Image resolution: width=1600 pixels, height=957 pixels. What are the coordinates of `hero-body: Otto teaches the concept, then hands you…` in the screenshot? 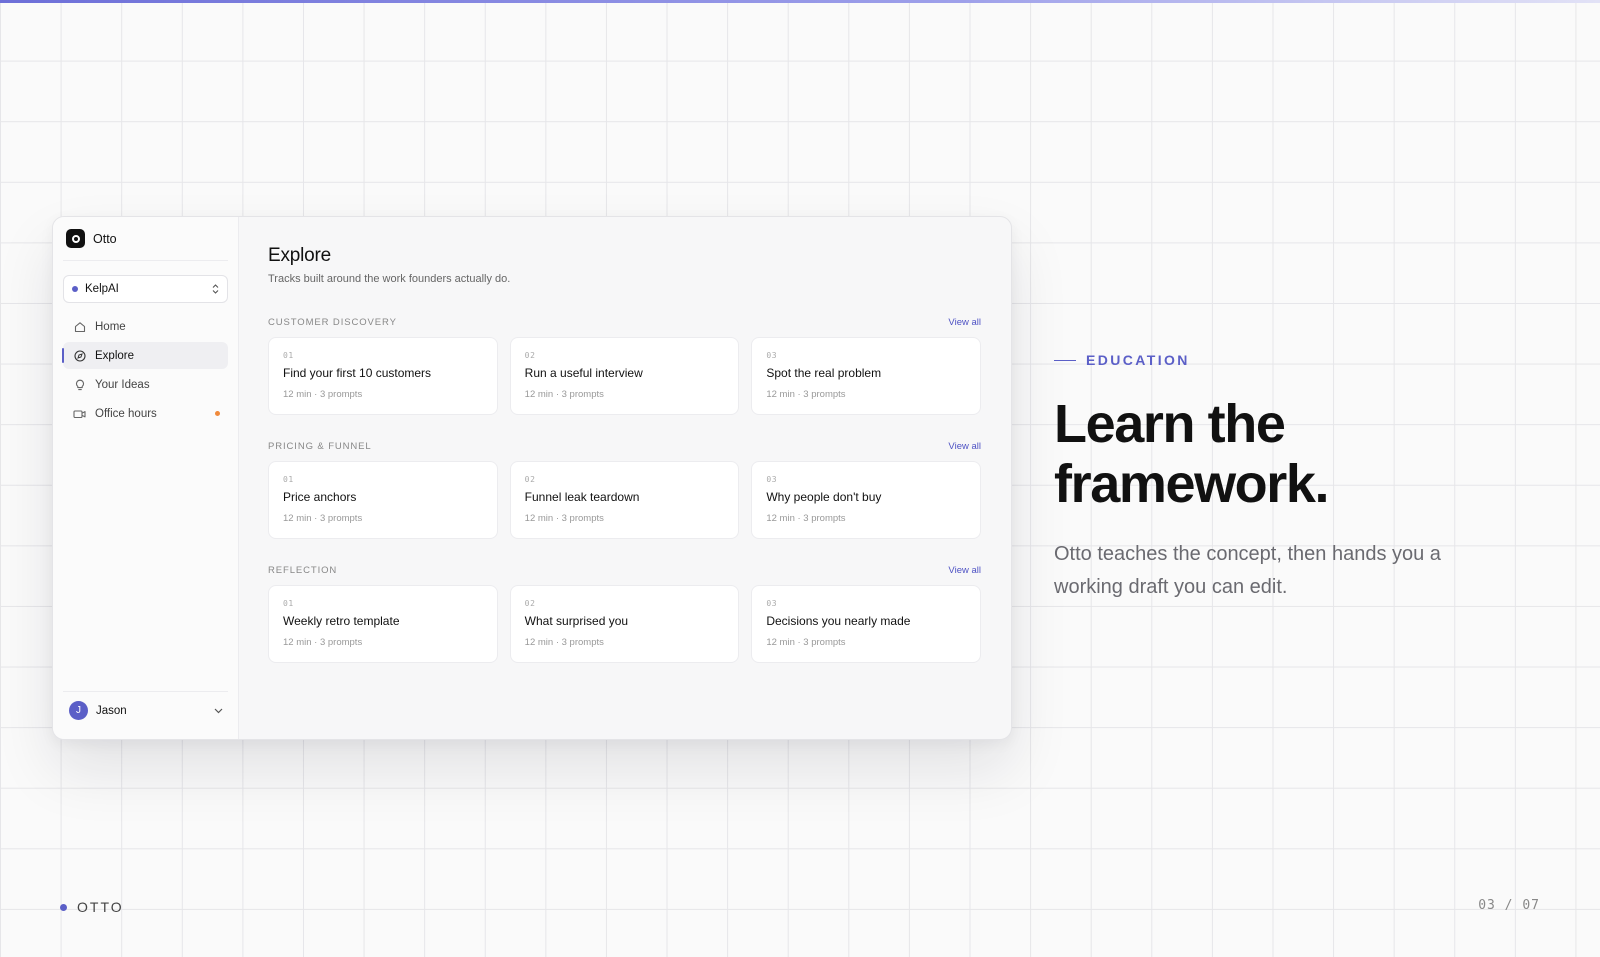 It's located at (1247, 570).